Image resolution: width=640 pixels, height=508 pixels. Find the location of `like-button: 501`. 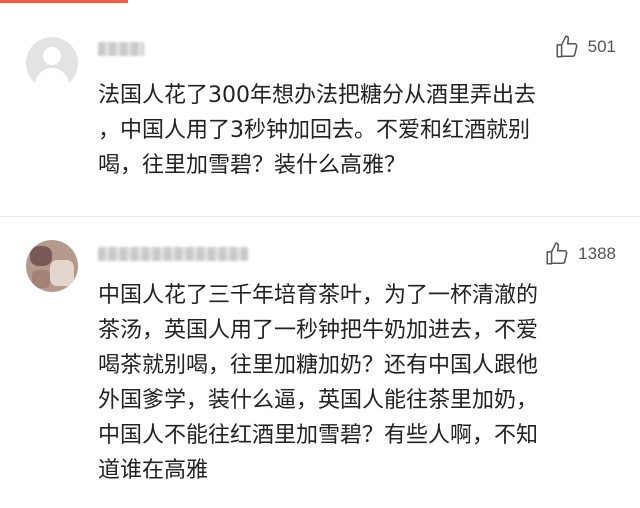

like-button: 501 is located at coordinates (585, 47).